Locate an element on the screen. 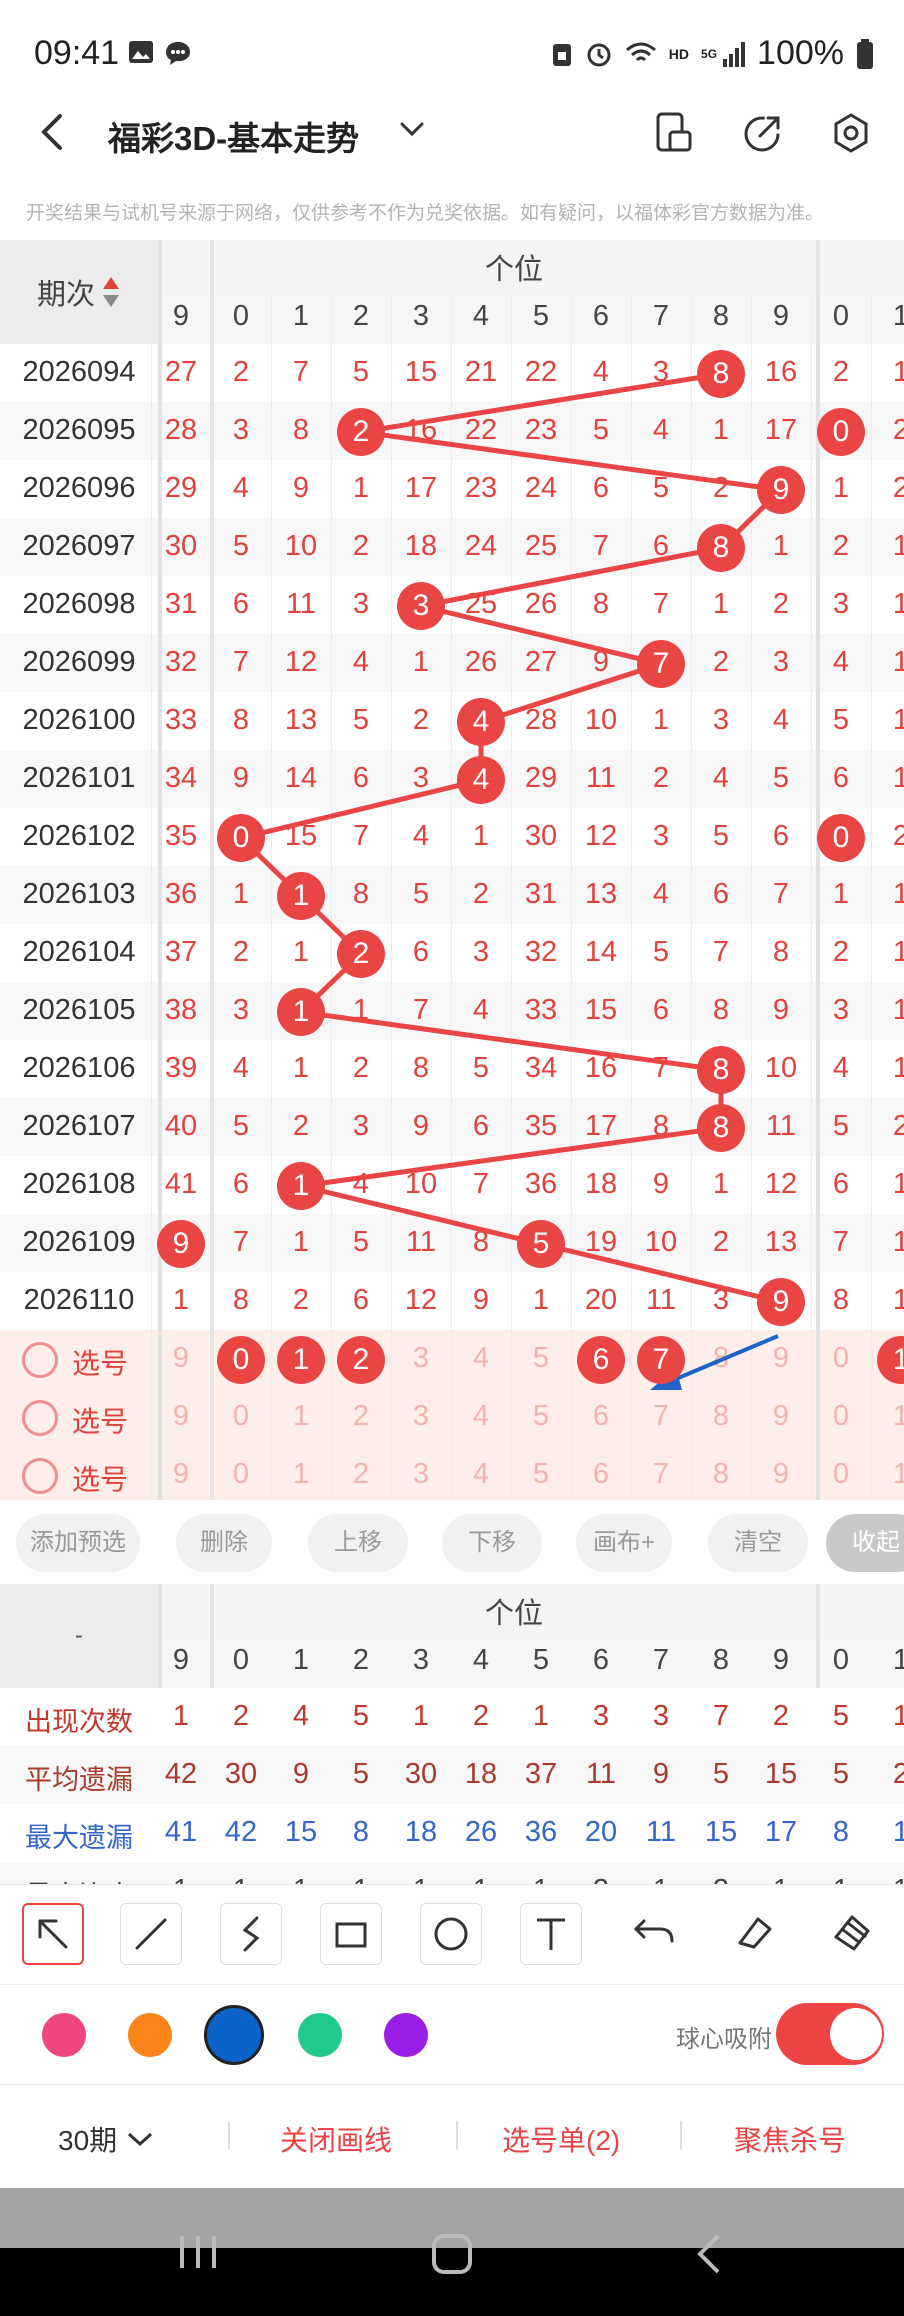 The width and height of the screenshot is (904, 2316). stats-digit-header: 5 is located at coordinates (541, 1660).